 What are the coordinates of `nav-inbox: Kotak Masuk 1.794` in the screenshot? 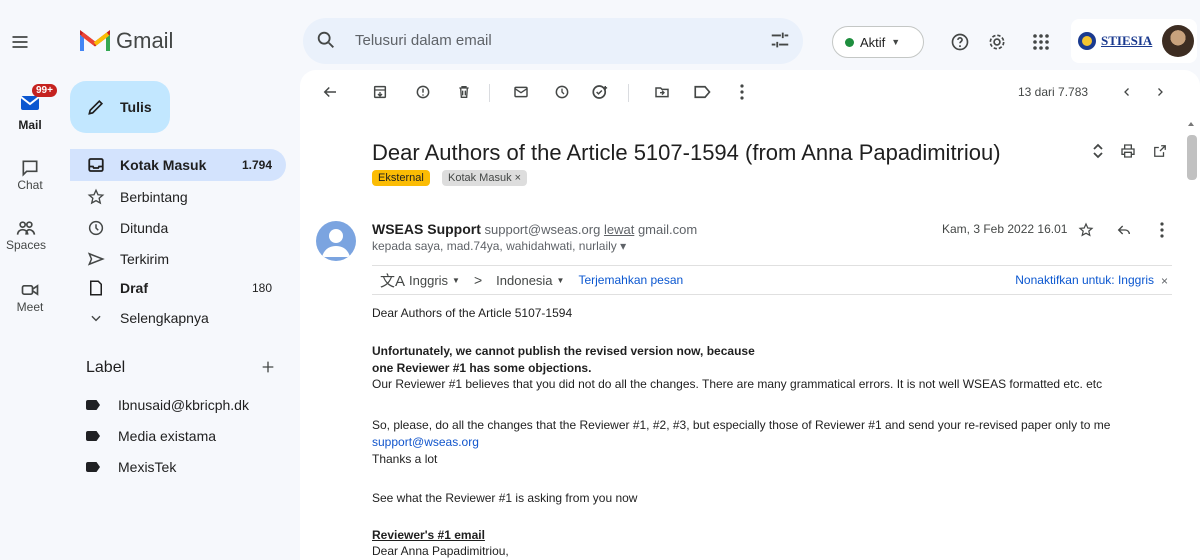 It's located at (178, 165).